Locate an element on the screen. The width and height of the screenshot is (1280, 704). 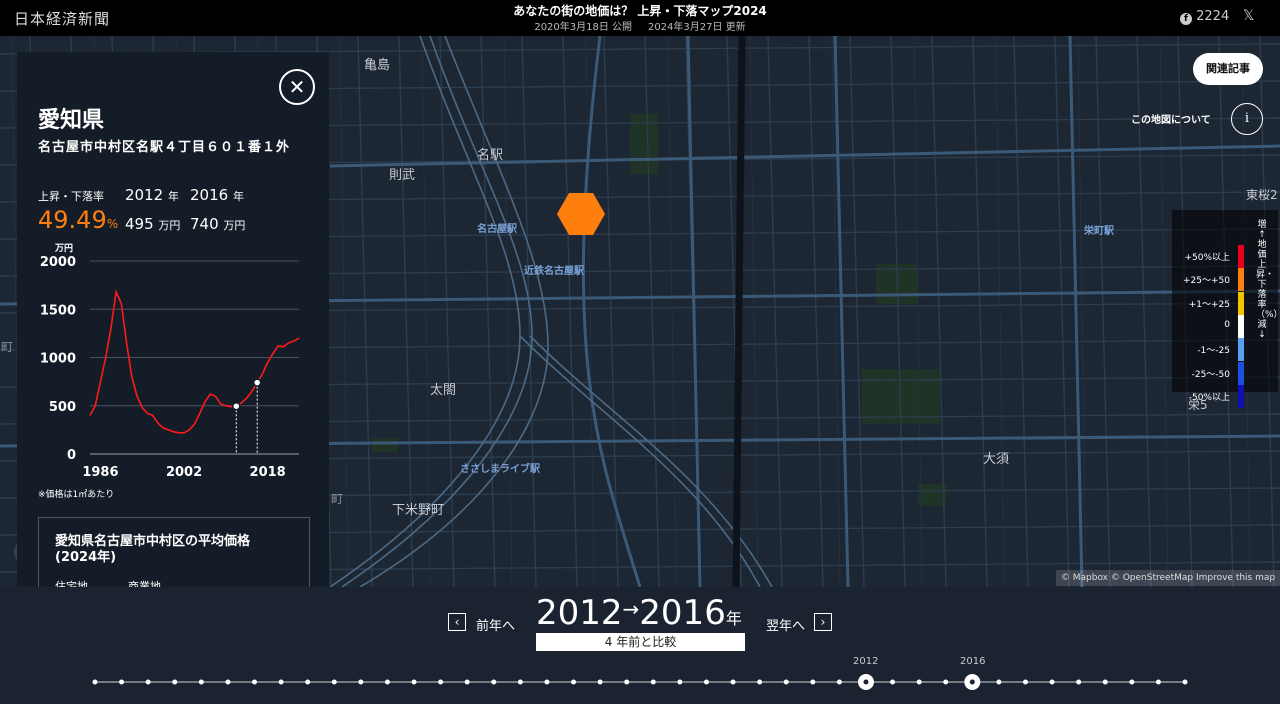
x-share-icon: 𝕏 is located at coordinates (1248, 16).